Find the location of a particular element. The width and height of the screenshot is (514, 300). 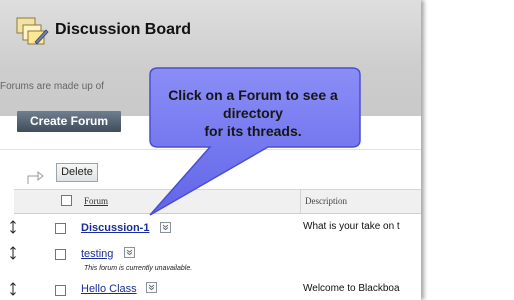

callout-line-1: Click on a Forum to see a directory is located at coordinates (253, 104).